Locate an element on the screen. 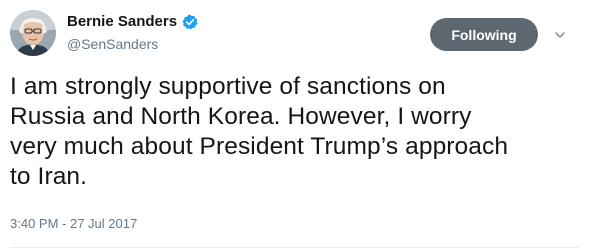 The width and height of the screenshot is (589, 248). verified-badge-icon is located at coordinates (190, 22).